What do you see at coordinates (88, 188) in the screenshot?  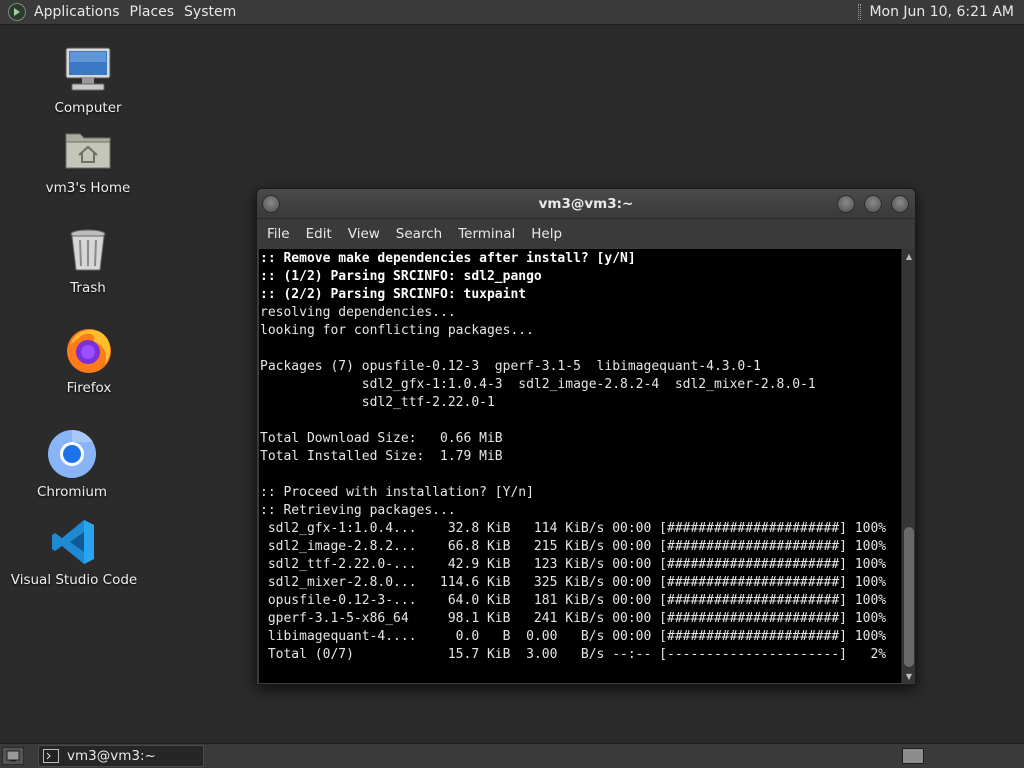 I see `desktop-icon-label: vm3's Home` at bounding box center [88, 188].